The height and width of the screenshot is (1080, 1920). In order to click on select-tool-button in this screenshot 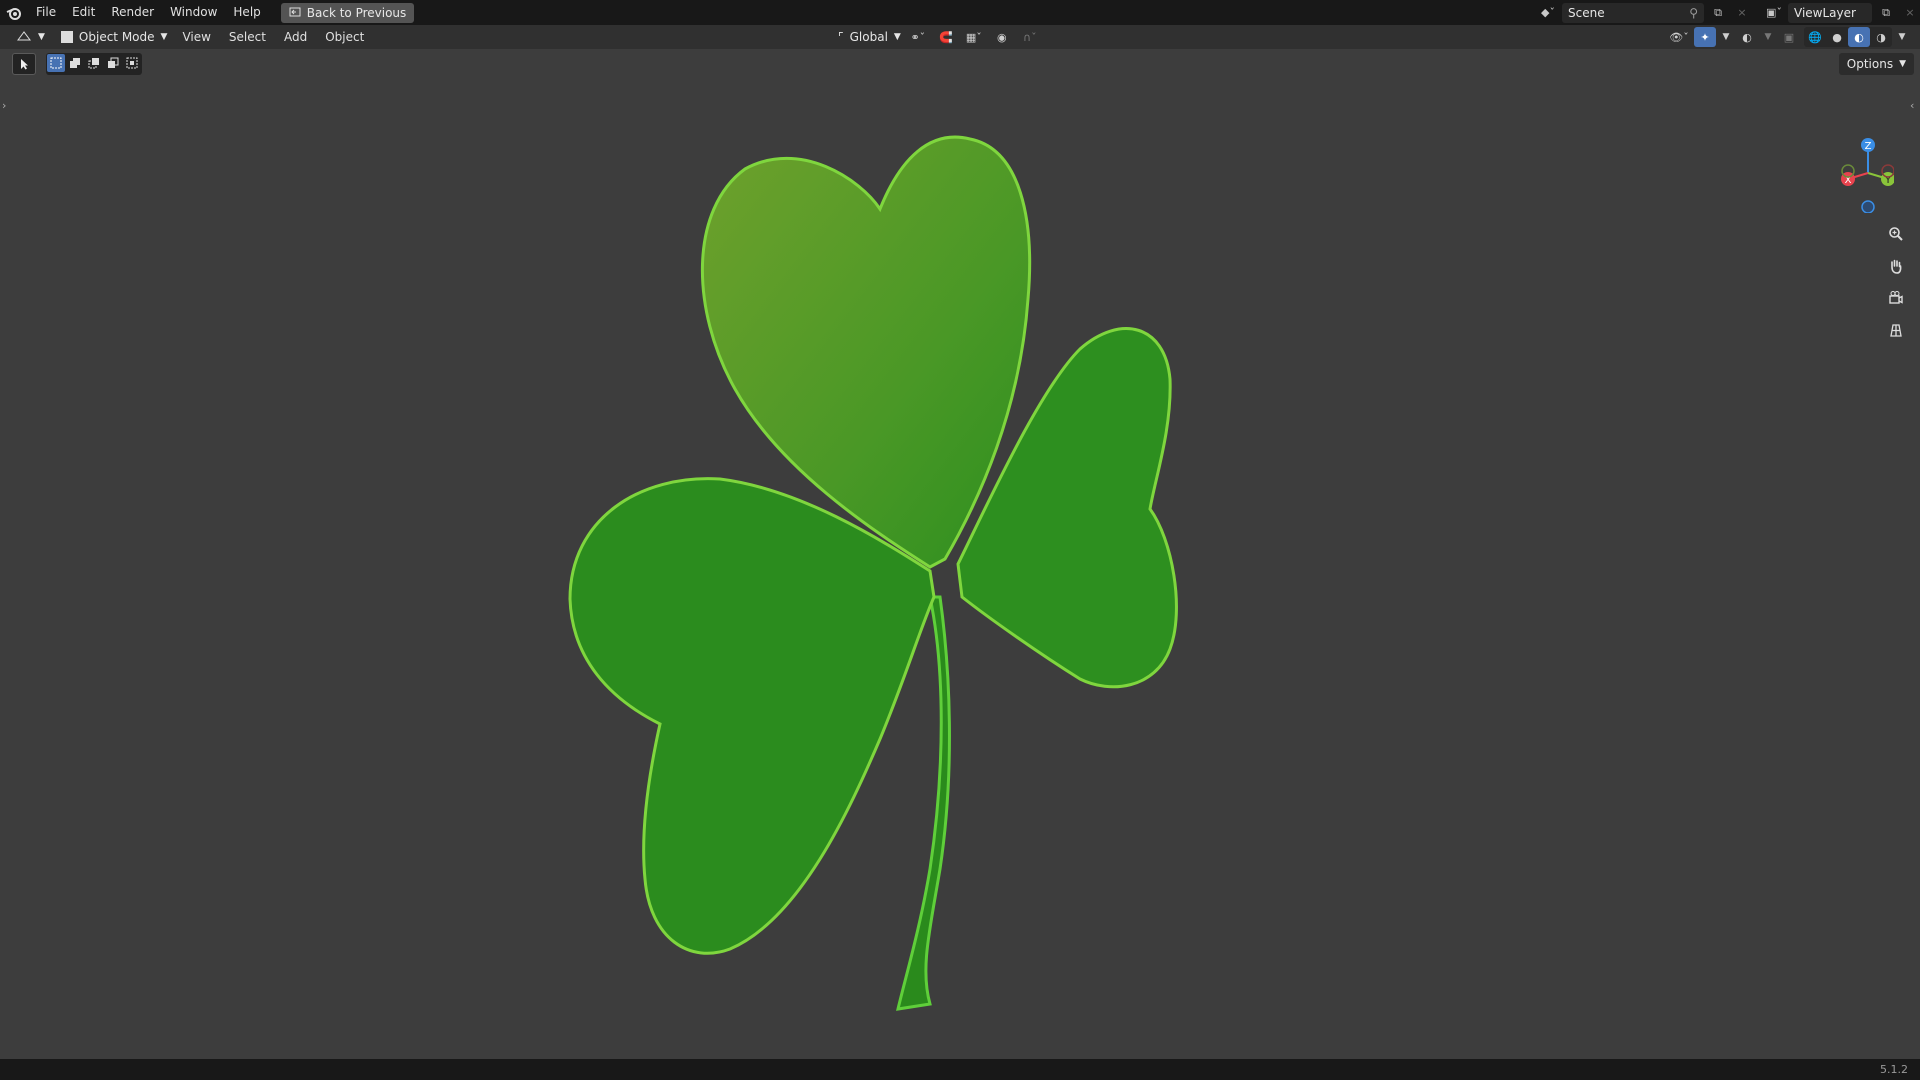, I will do `click(24, 64)`.